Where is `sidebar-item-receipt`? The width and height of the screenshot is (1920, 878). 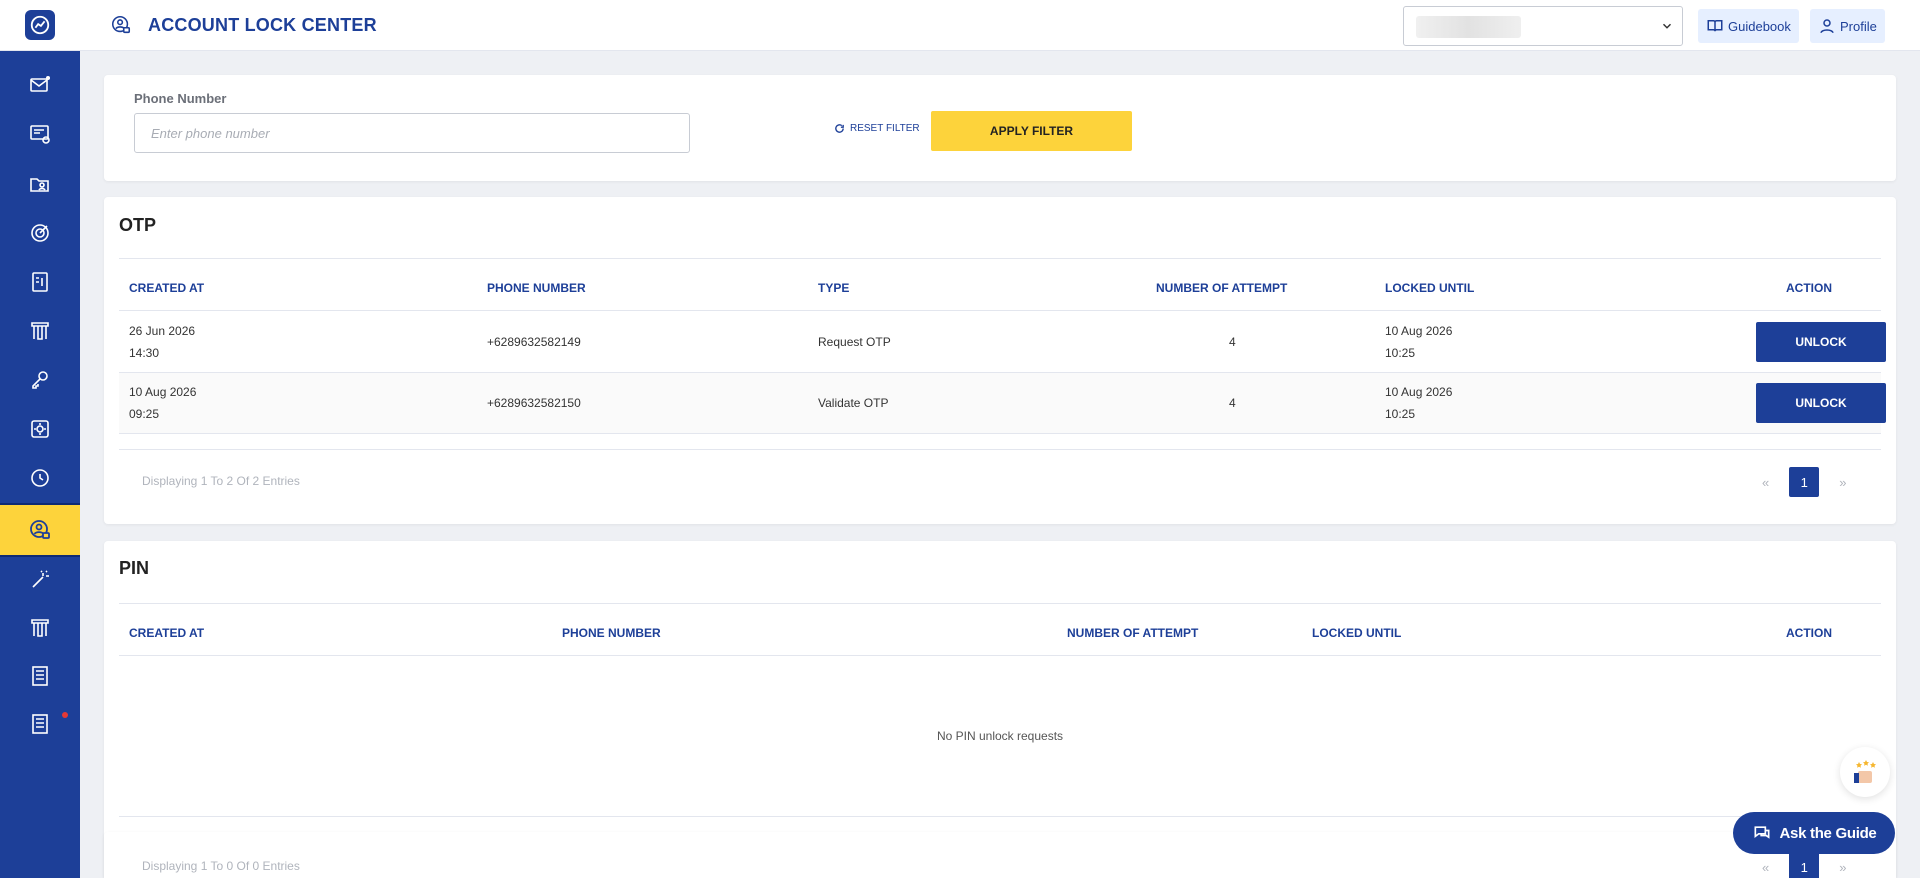
sidebar-item-receipt is located at coordinates (40, 676).